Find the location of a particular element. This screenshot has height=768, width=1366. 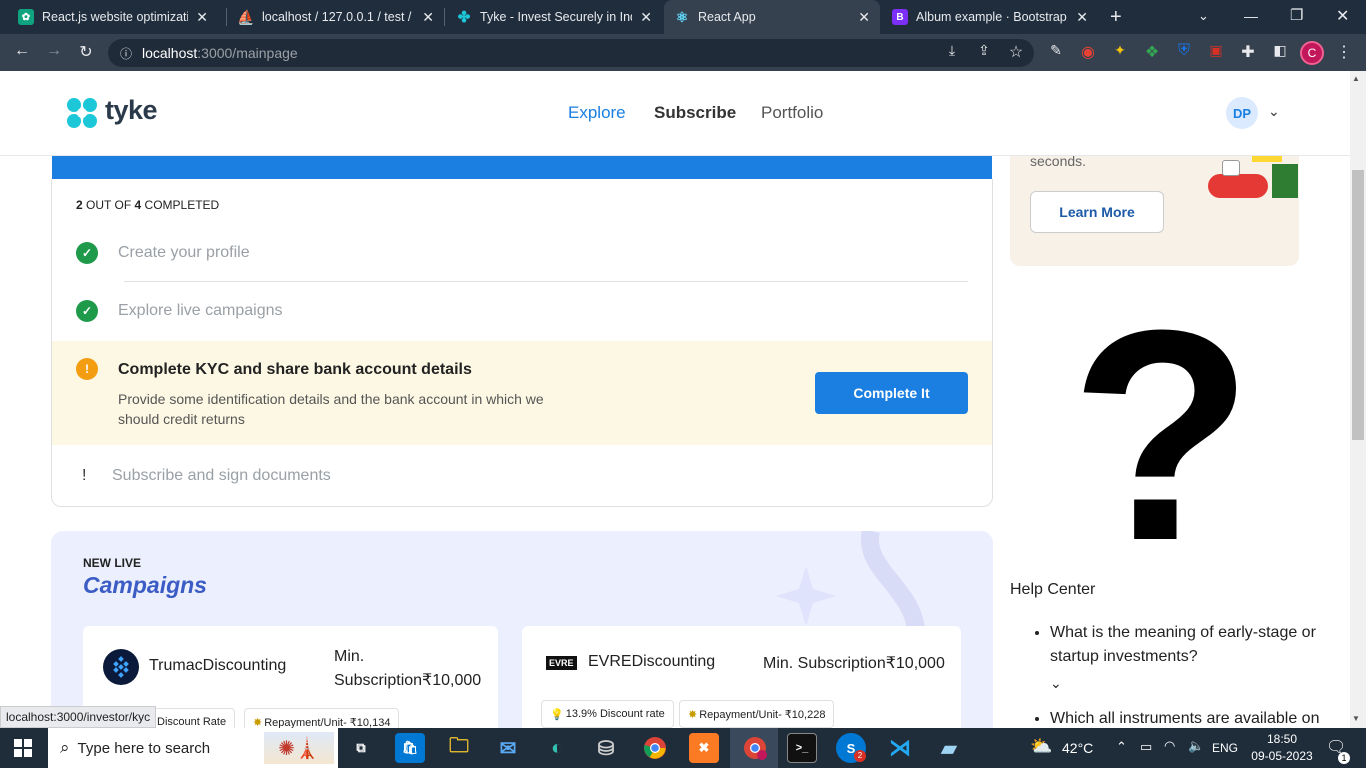

puzzle-extensions-icon: ✚ is located at coordinates (1248, 52).